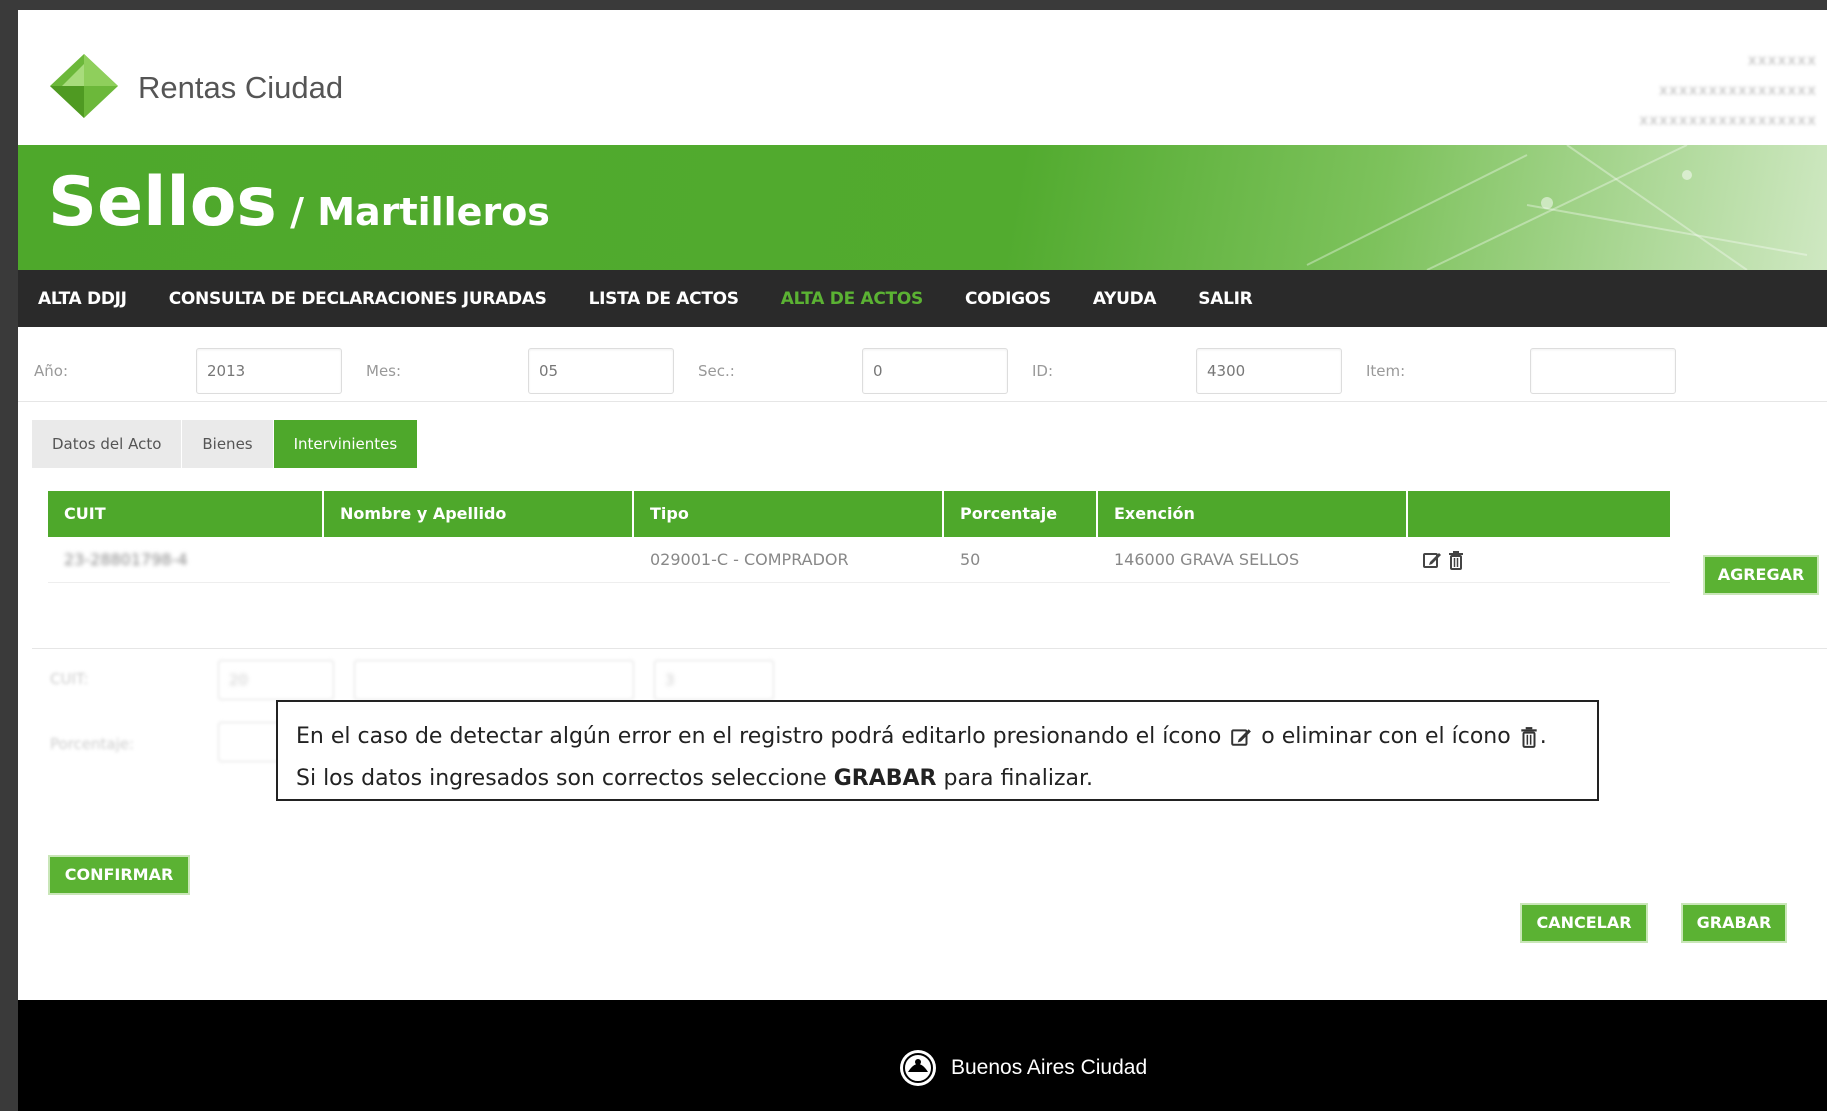 The width and height of the screenshot is (1827, 1111). What do you see at coordinates (1049, 1067) in the screenshot?
I see `footer-text: Buenos Aires Ciudad` at bounding box center [1049, 1067].